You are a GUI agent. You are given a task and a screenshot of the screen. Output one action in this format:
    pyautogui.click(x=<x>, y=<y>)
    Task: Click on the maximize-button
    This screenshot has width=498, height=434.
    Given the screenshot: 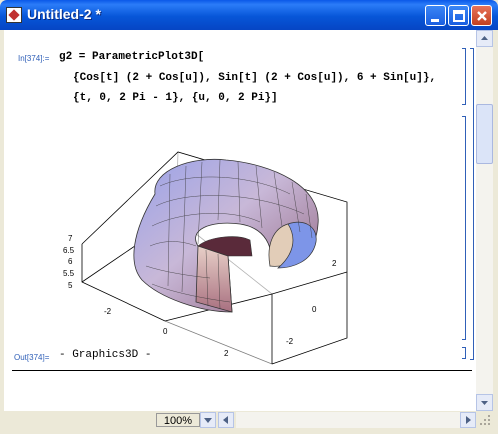 What is the action you would take?
    pyautogui.click(x=458, y=15)
    